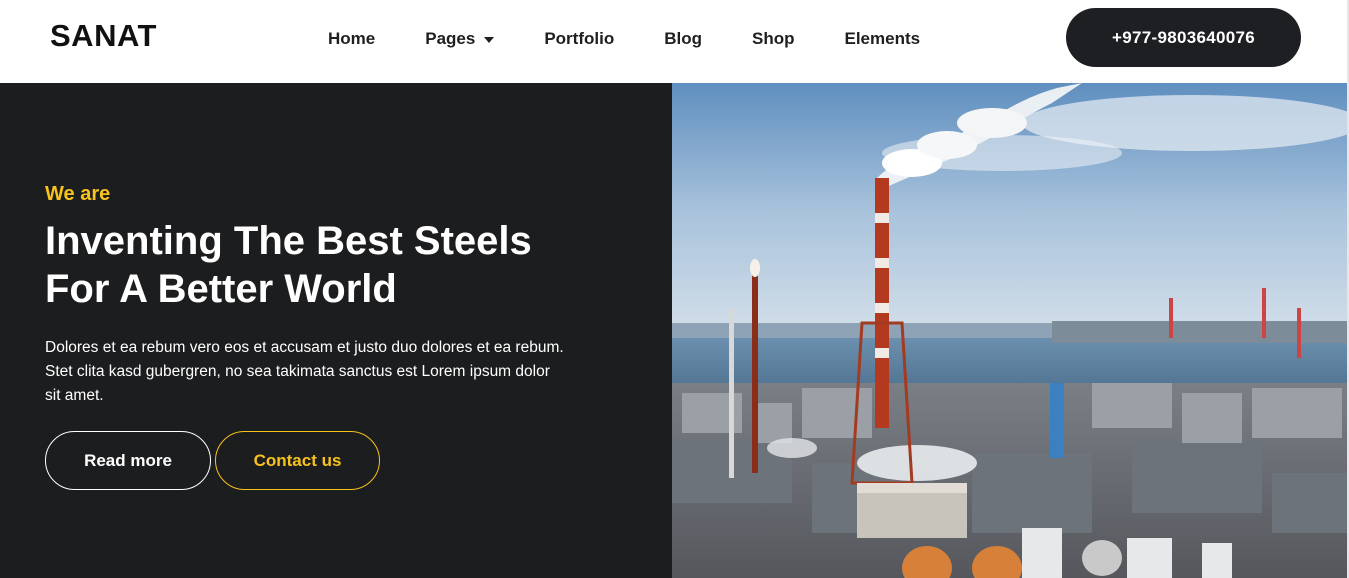  I want to click on nav-item-pages: Pages, so click(460, 39).